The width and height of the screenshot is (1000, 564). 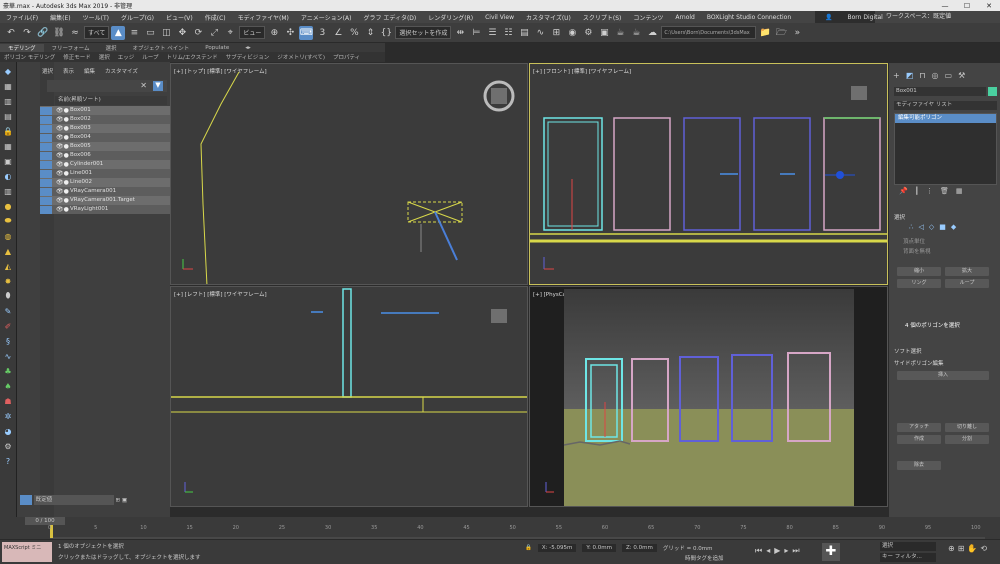 I want to click on angle-snap-icon: ∠, so click(x=338, y=33).